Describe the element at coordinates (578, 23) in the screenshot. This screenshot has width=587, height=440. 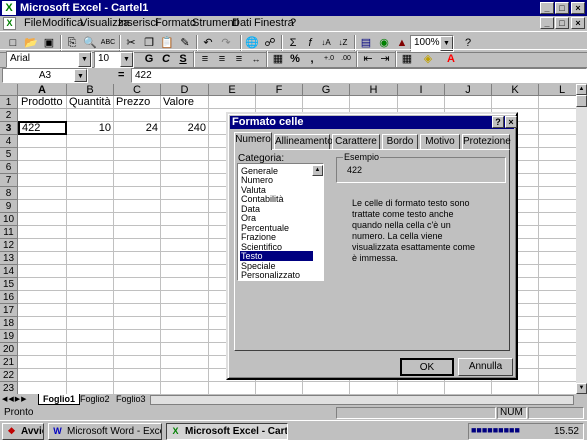
I see `doc-close-button: ×` at that location.